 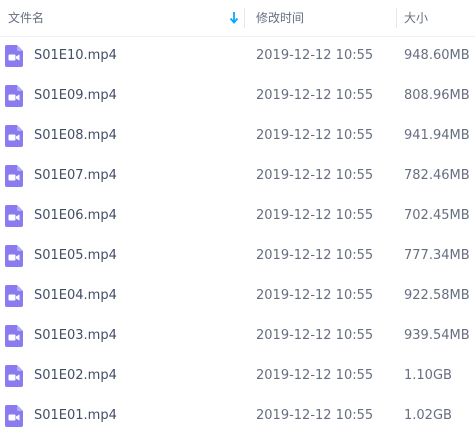 I want to click on file-row: S01E06.mp4 2019-12-12 10:55 702.45MB, so click(x=237, y=217).